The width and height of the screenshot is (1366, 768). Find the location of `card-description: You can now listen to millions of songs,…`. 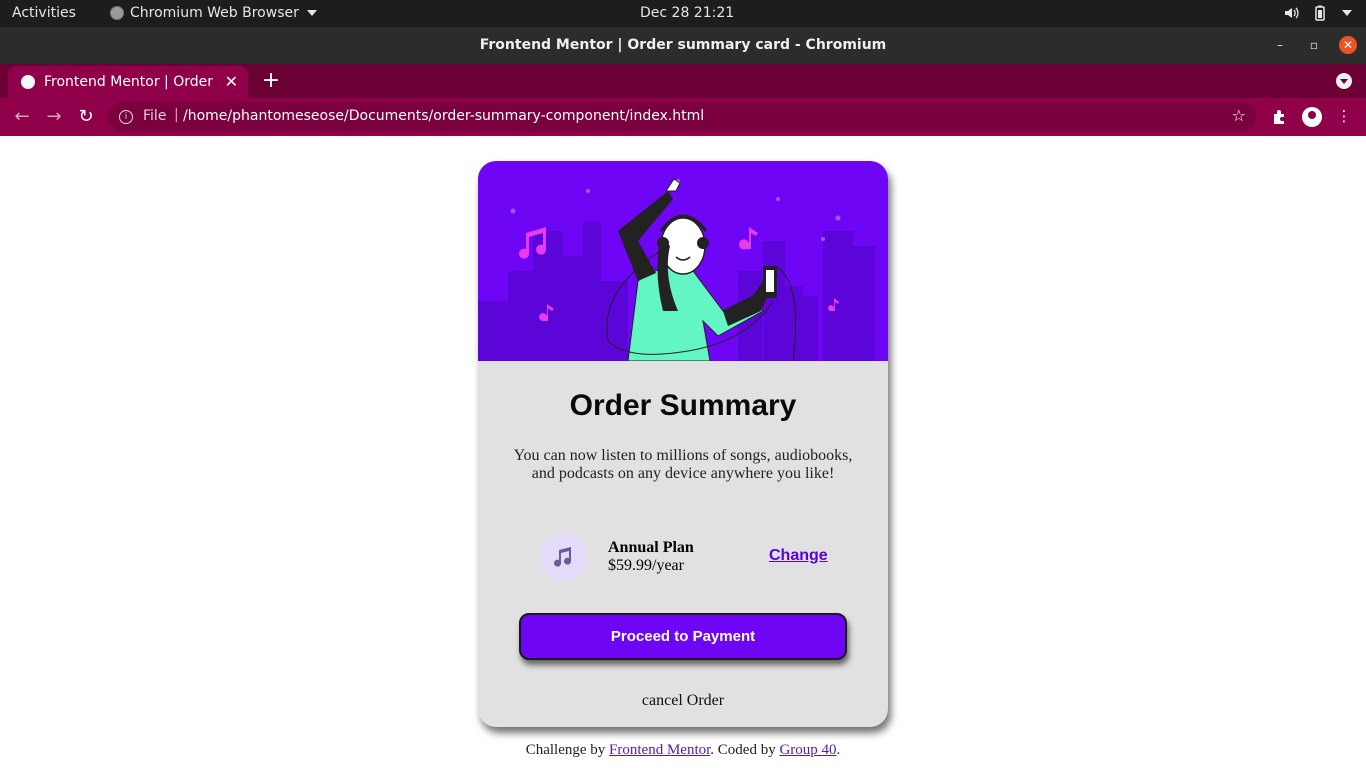

card-description: You can now listen to millions of songs,… is located at coordinates (683, 464).